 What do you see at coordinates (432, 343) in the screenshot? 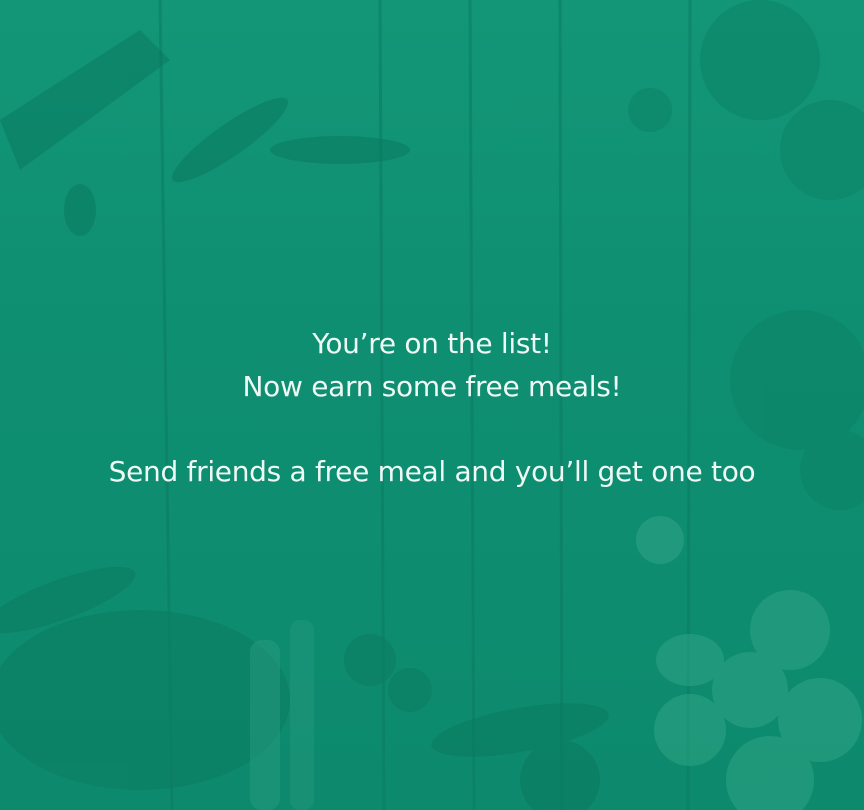
I see `headline-on-list: You’re on the list!` at bounding box center [432, 343].